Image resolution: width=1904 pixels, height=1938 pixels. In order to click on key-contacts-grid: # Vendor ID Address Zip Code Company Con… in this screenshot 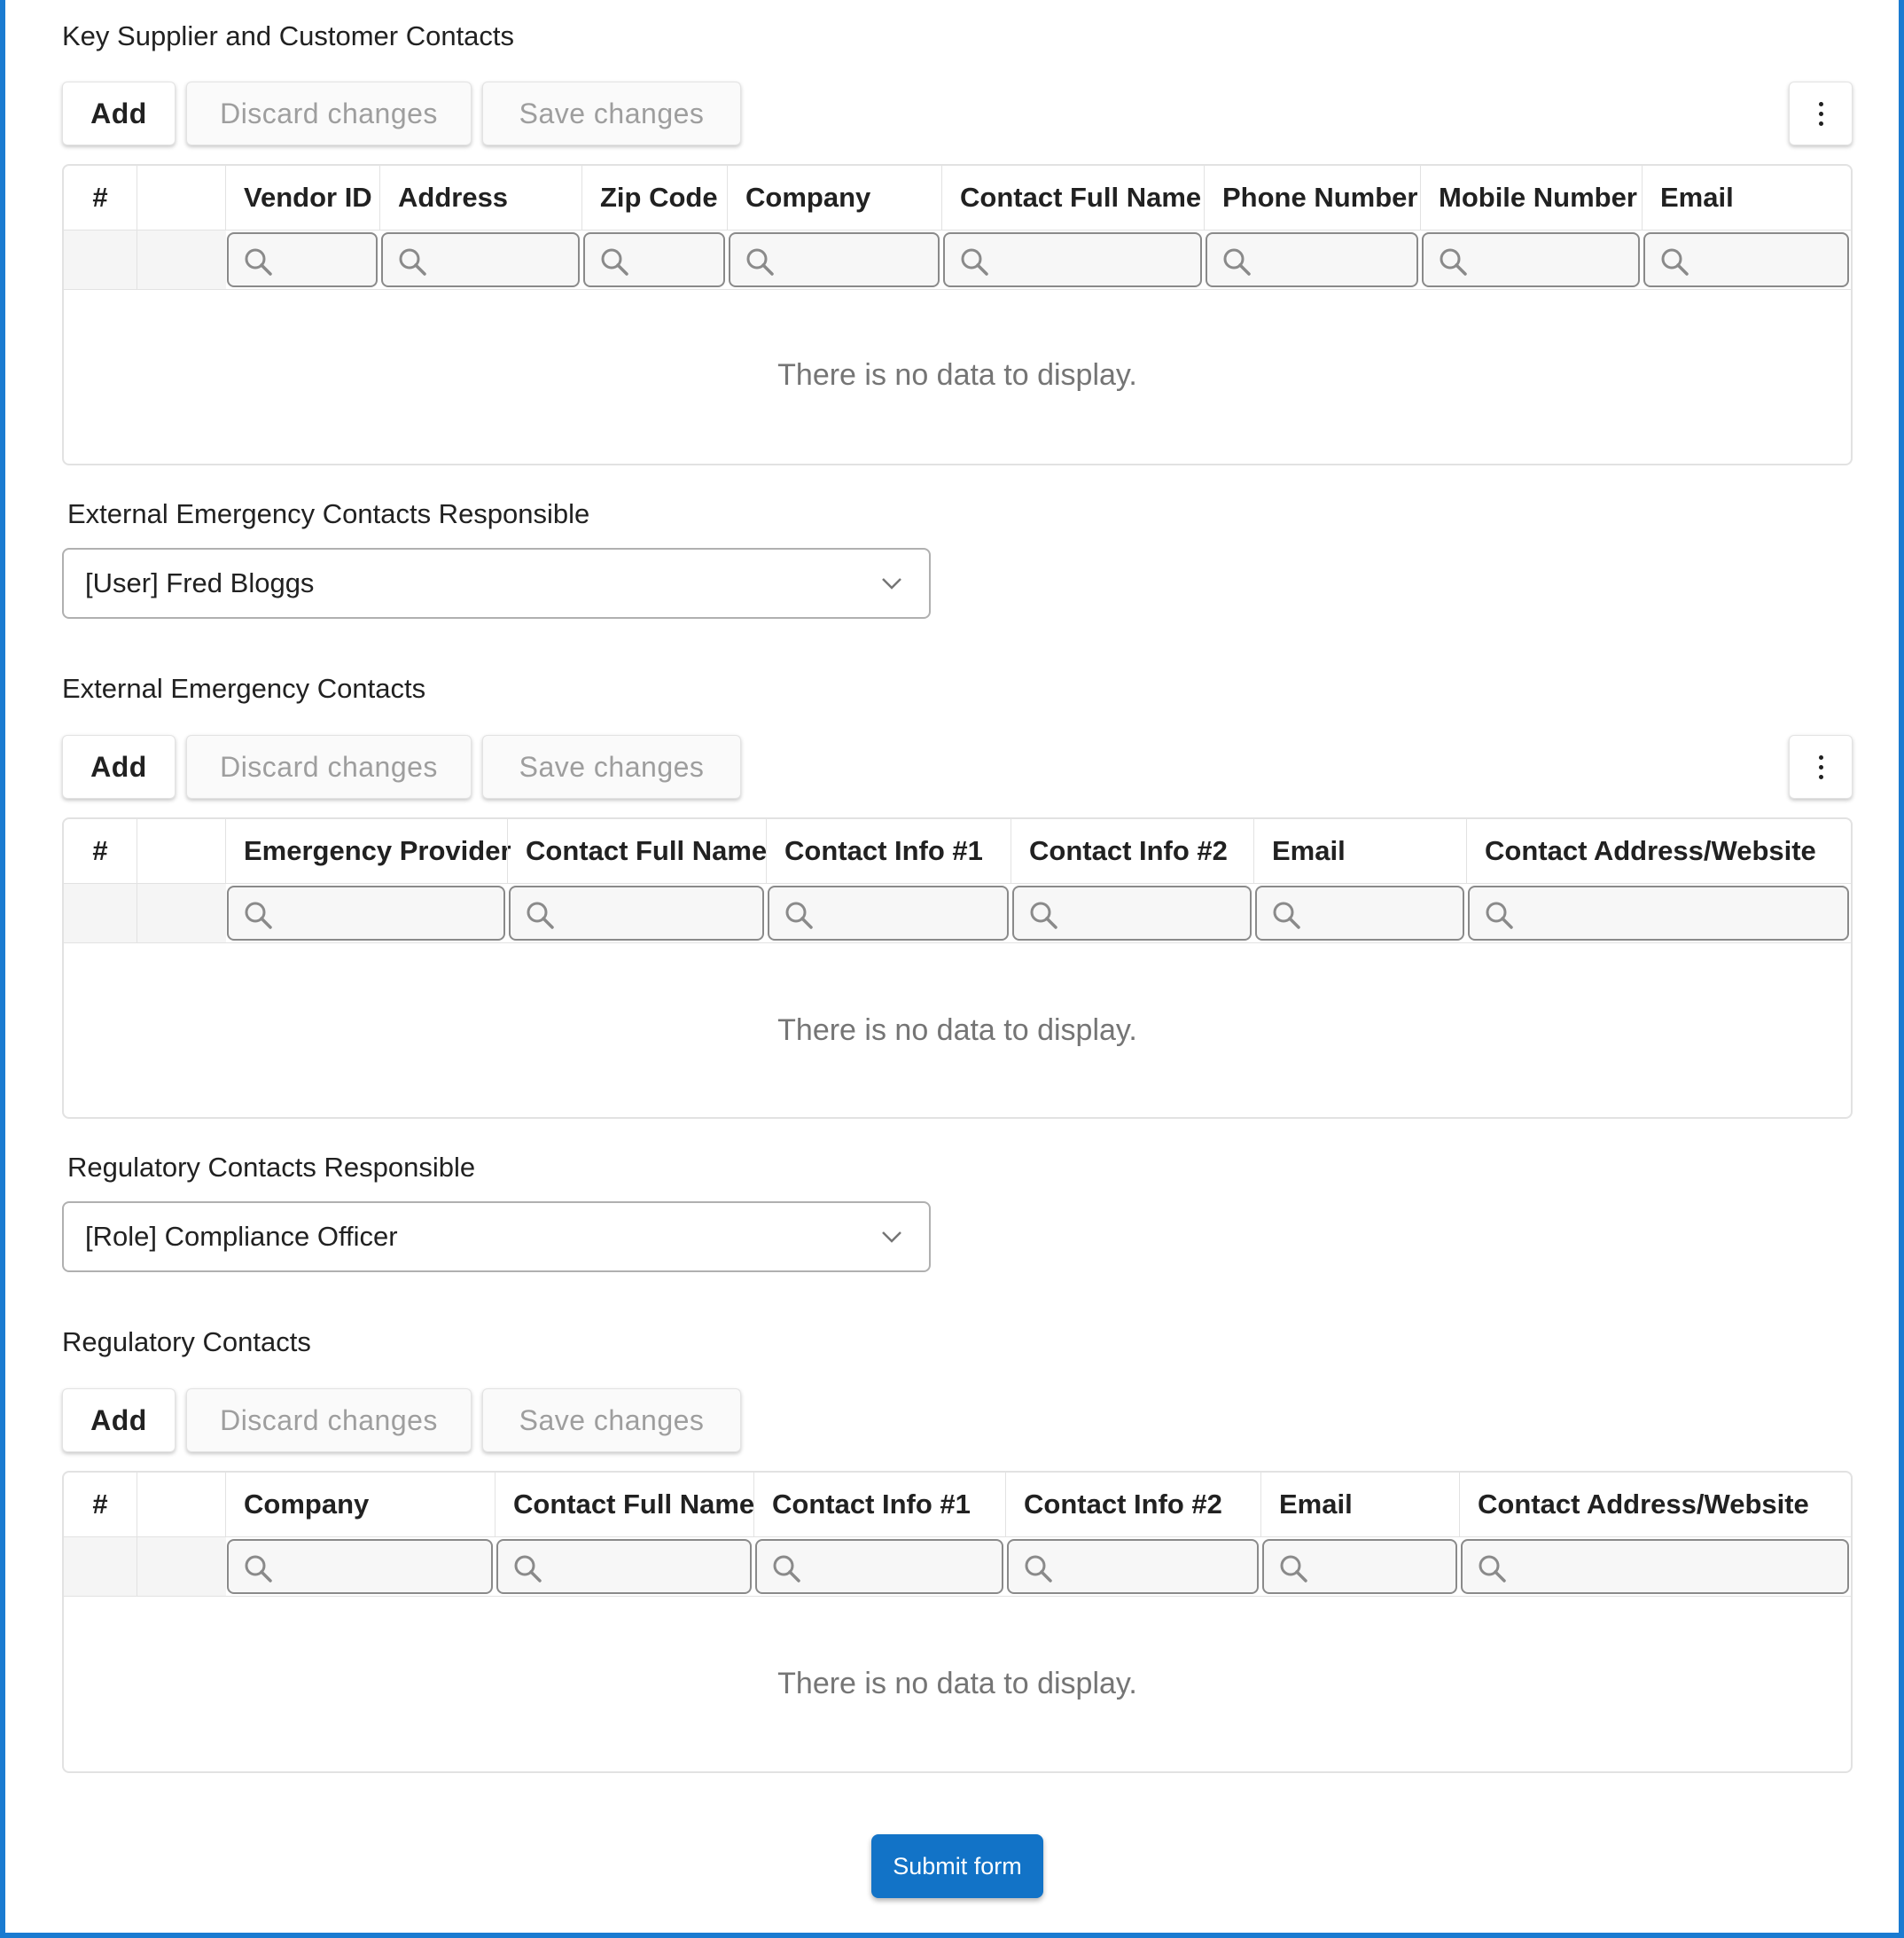, I will do `click(957, 314)`.